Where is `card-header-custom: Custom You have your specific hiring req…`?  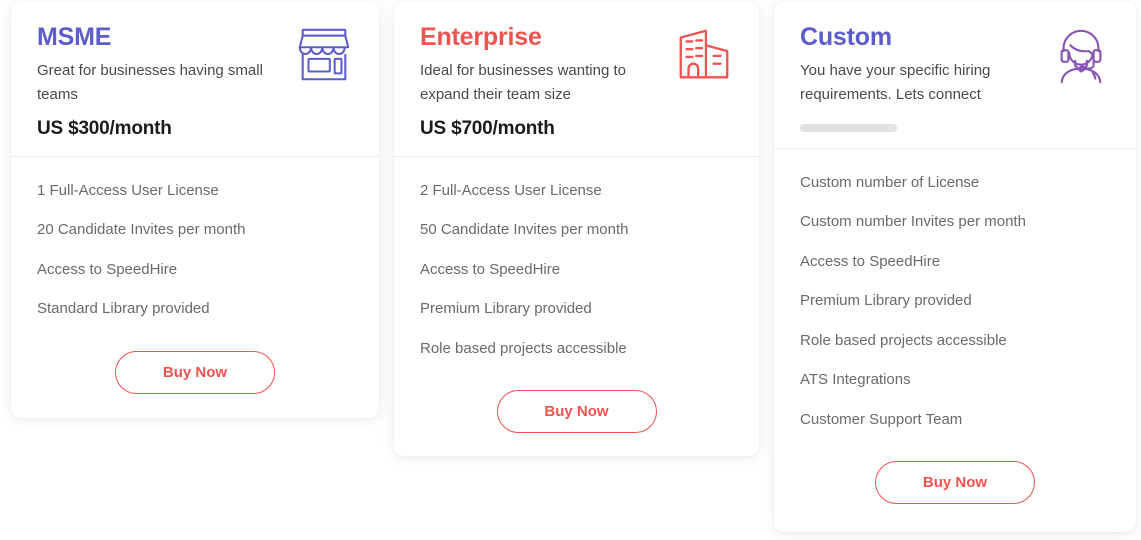 card-header-custom: Custom You have your specific hiring req… is located at coordinates (955, 75).